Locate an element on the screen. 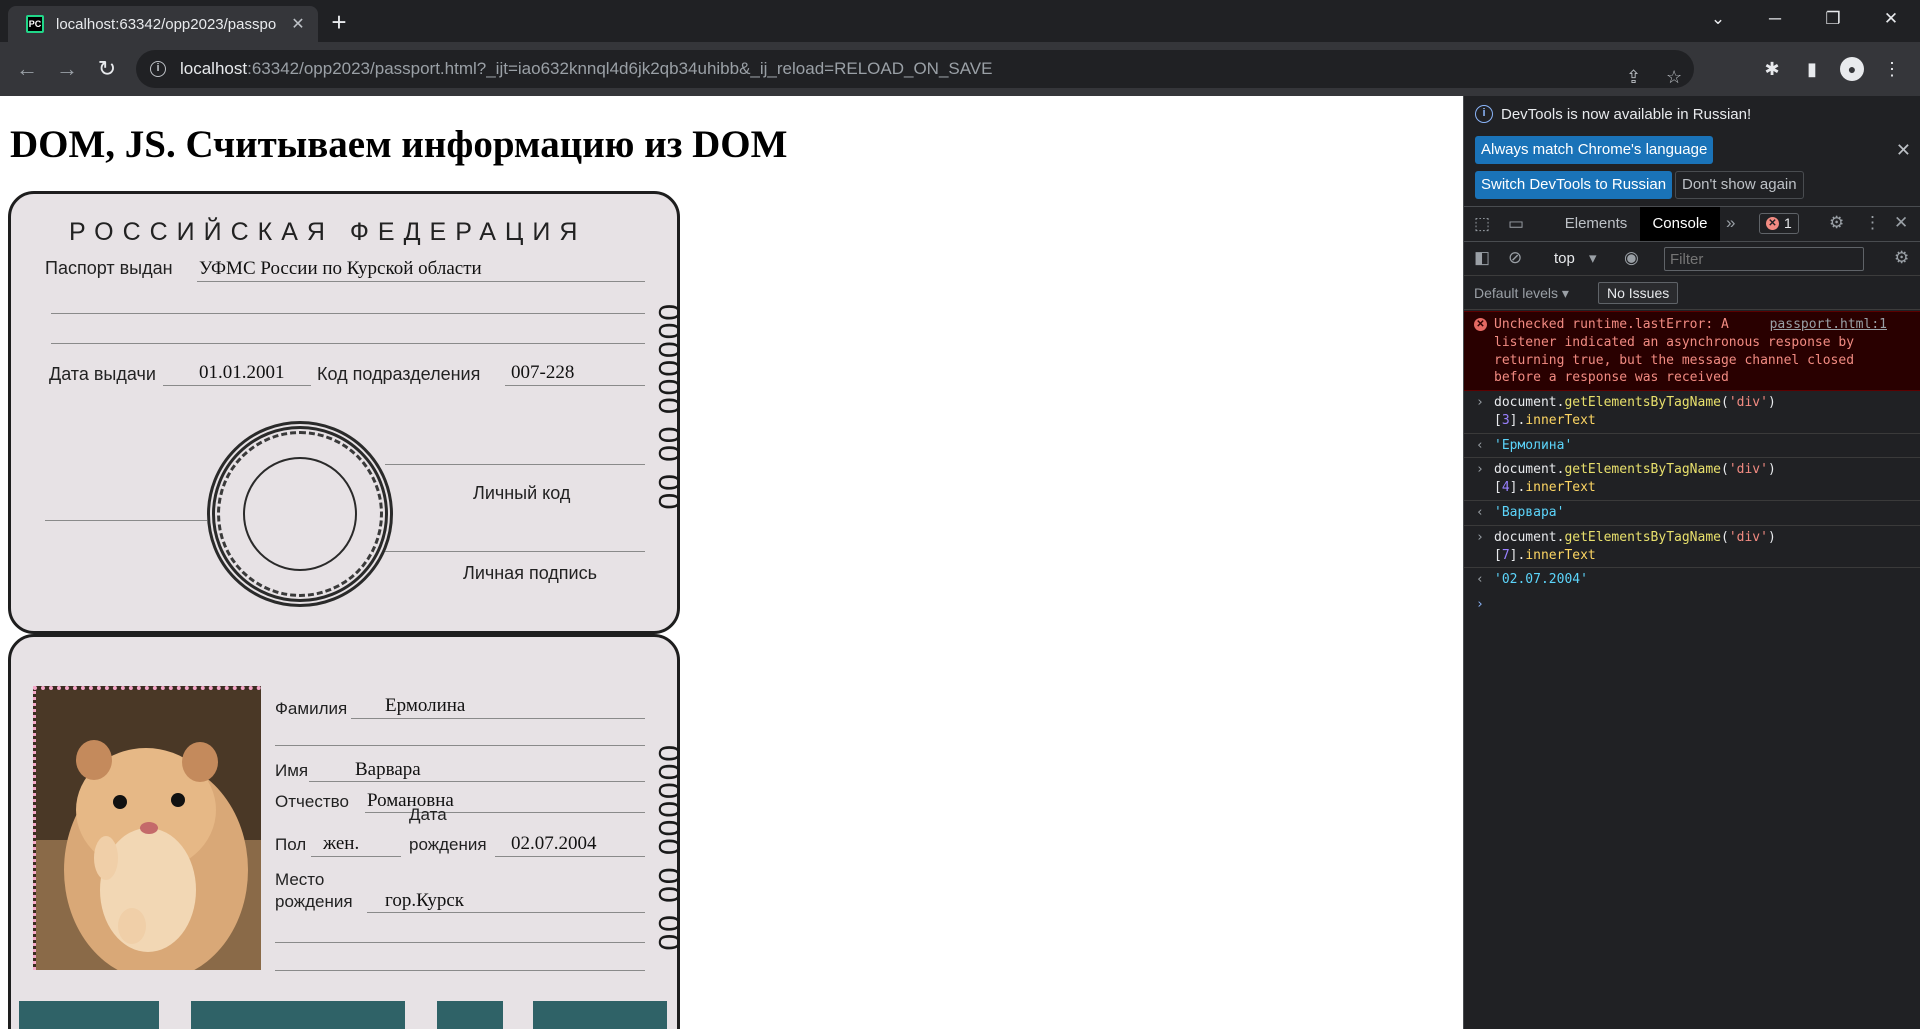 This screenshot has height=1029, width=1920. birth-date-label-2: рождения is located at coordinates (448, 844).